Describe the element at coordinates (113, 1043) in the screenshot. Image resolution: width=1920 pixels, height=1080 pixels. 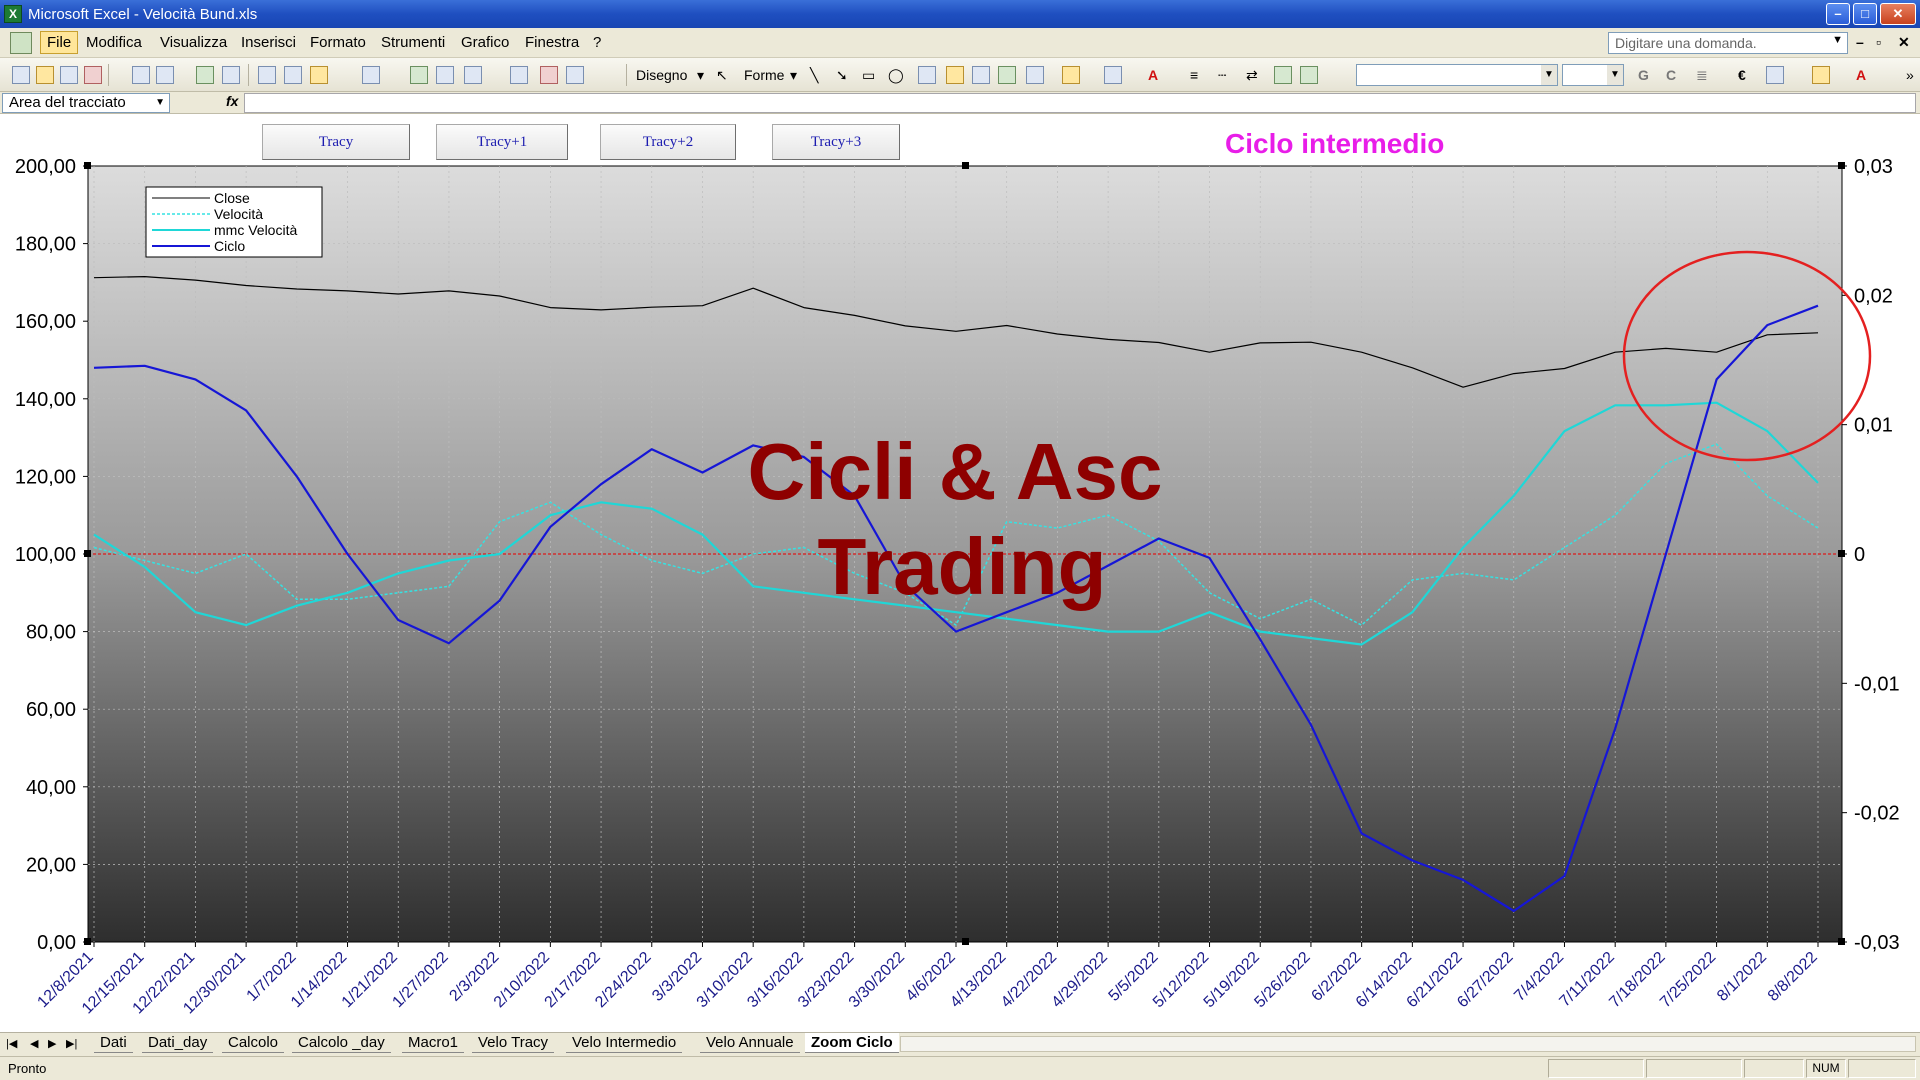
I see `sheet-tab-dati: Dati` at that location.